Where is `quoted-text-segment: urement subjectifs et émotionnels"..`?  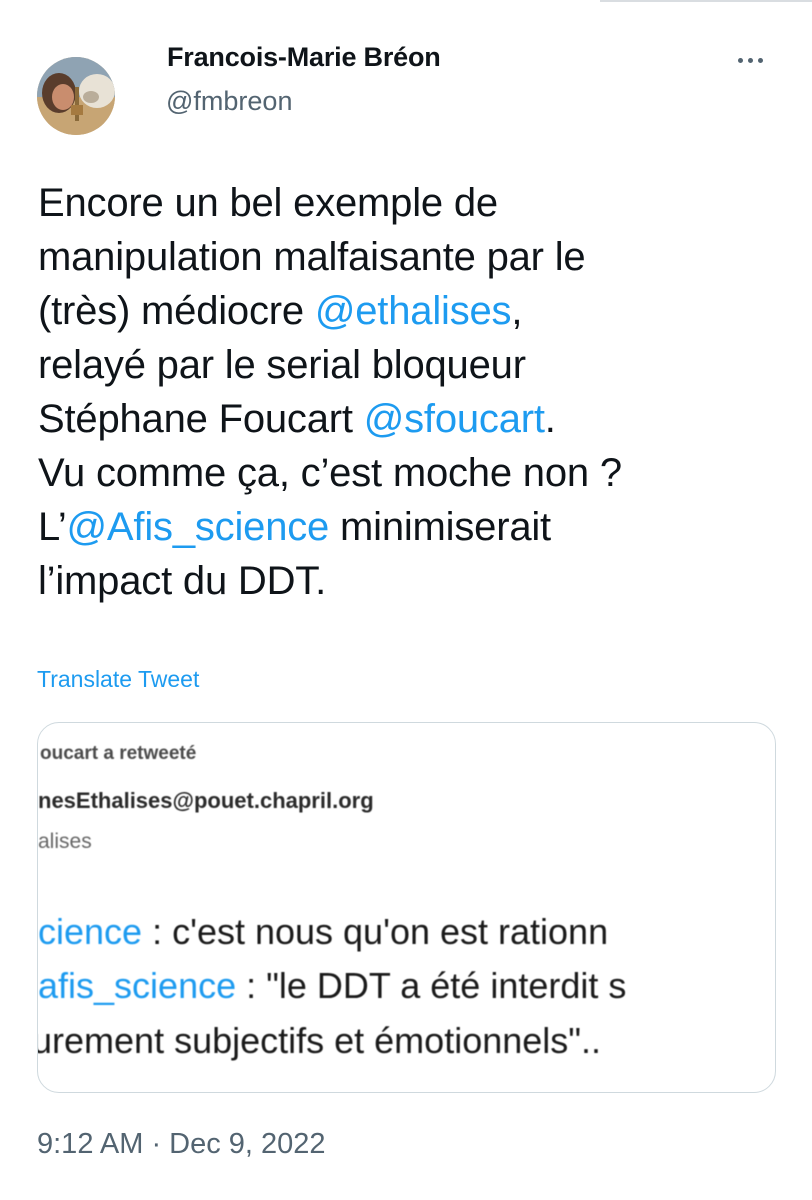
quoted-text-segment: urement subjectifs et émotionnels".. is located at coordinates (319, 1040).